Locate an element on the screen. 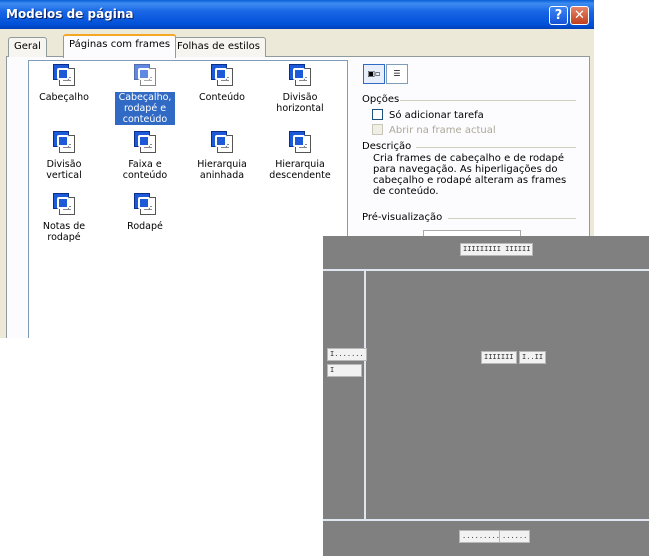 The image size is (649, 556). open-in-frame-checkbox: Abrir na frame actual is located at coordinates (434, 130).